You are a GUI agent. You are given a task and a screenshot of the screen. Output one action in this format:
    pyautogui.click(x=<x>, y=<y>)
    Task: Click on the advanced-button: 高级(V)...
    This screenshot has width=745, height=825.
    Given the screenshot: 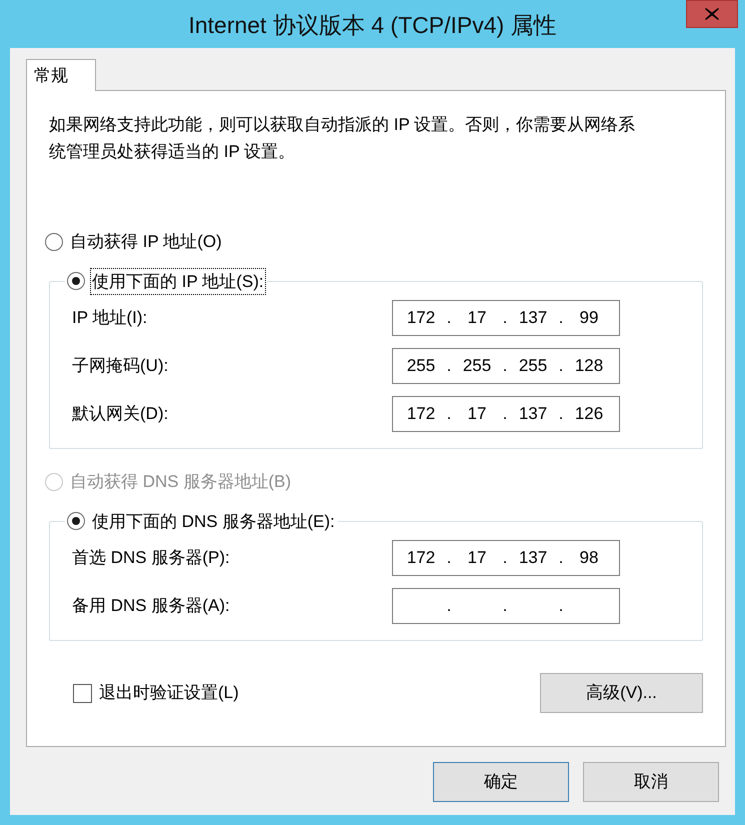 What is the action you would take?
    pyautogui.click(x=621, y=693)
    